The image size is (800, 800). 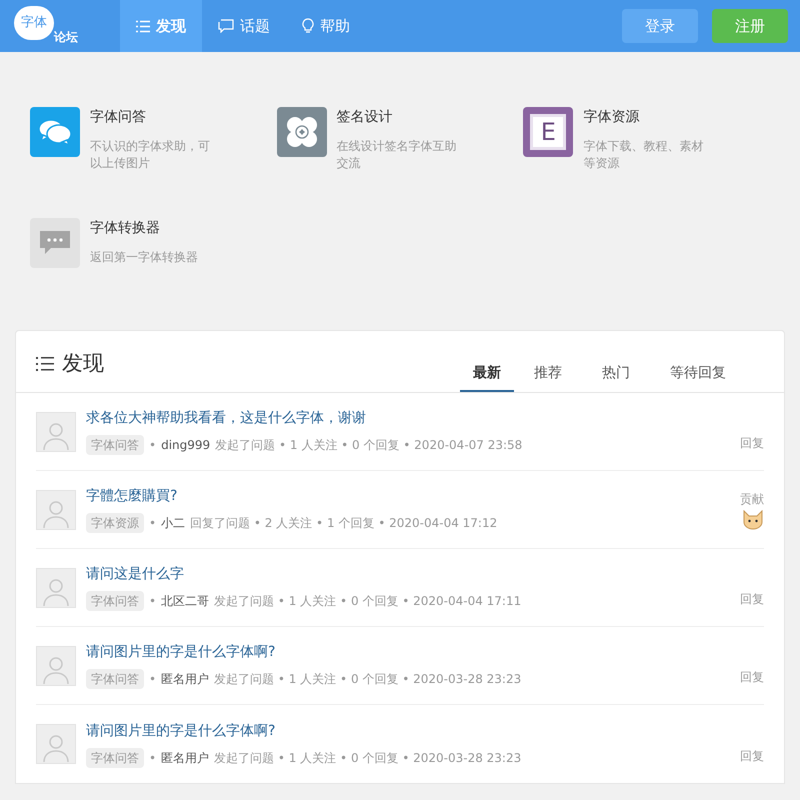 What do you see at coordinates (155, 228) in the screenshot?
I see `category-title: 字体转换器` at bounding box center [155, 228].